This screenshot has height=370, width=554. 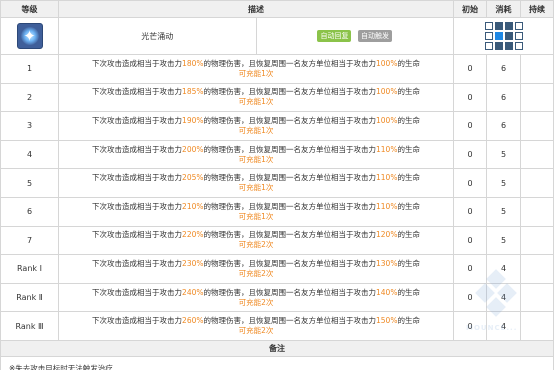 What do you see at coordinates (29, 154) in the screenshot?
I see `level-cell: 4` at bounding box center [29, 154].